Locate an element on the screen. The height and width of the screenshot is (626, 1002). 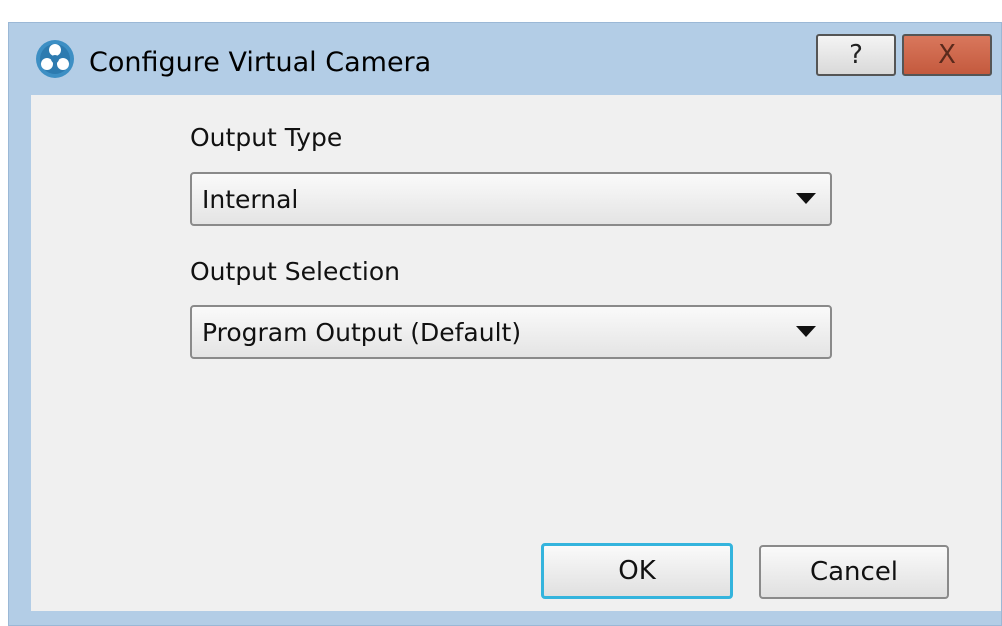
output-type-select: Internal is located at coordinates (511, 199).